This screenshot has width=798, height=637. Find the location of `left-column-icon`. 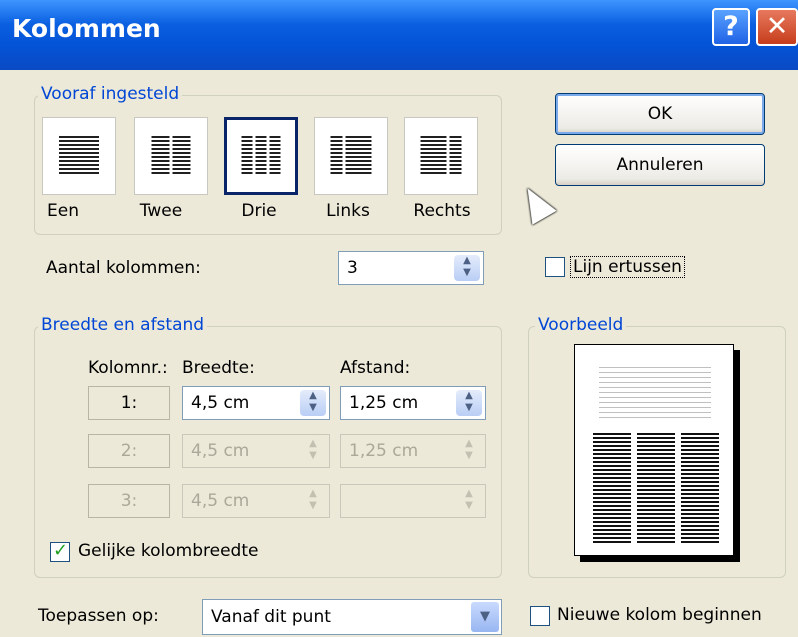

left-column-icon is located at coordinates (351, 156).